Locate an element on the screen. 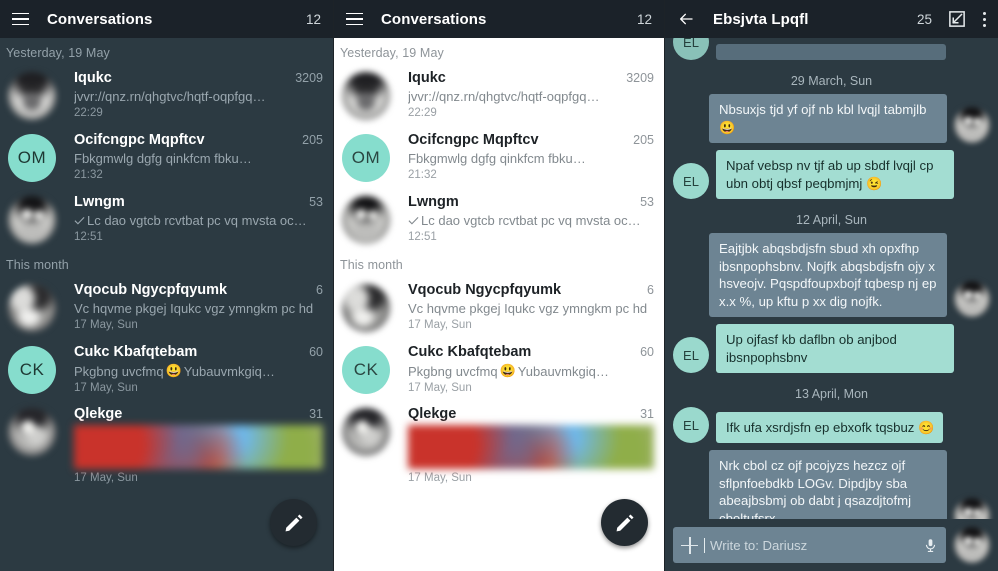 This screenshot has height=571, width=998. composer-field: Write to: Dariusz is located at coordinates (809, 545).